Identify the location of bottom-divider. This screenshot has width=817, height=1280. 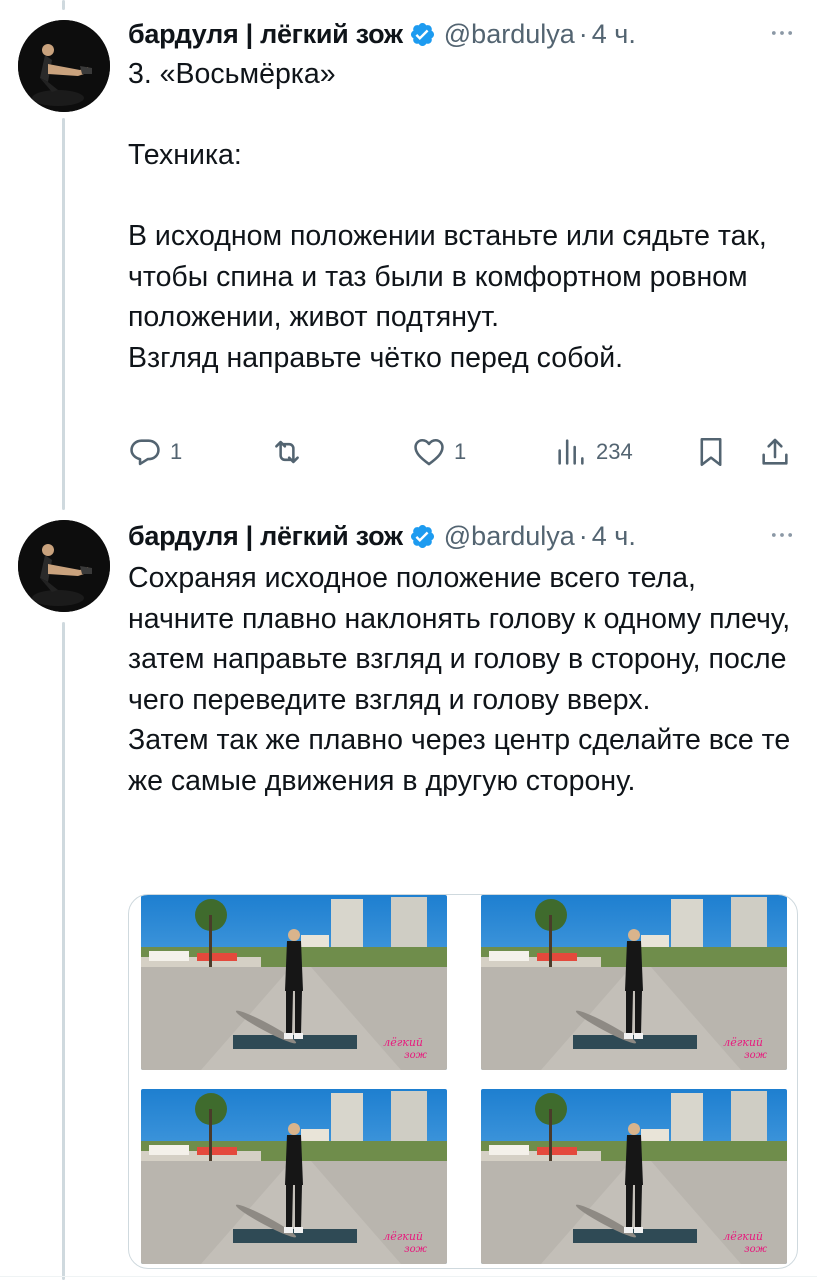
(408, 1276).